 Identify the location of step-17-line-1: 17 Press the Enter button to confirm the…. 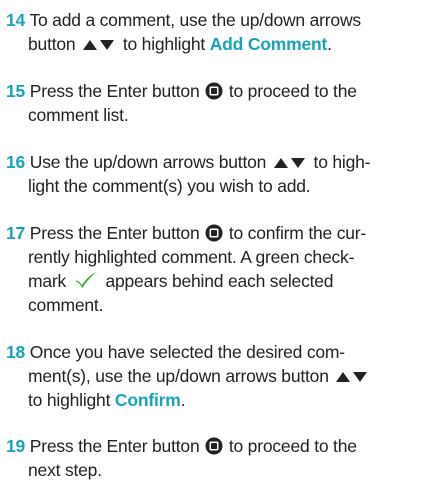
(224, 233).